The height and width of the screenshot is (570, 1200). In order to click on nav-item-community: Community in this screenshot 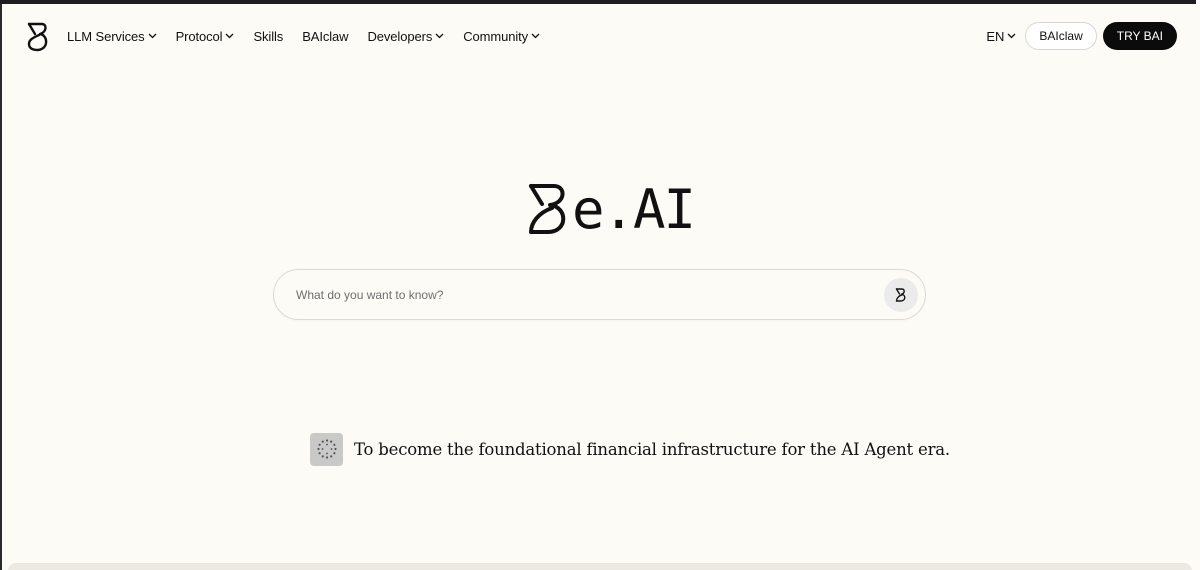, I will do `click(501, 36)`.